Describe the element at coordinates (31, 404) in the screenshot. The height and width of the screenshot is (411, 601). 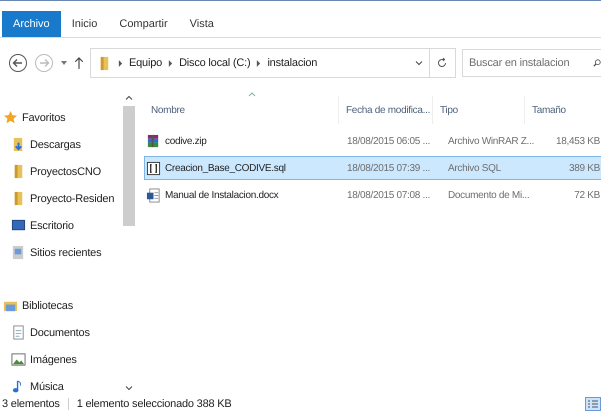
I see `item-count: 3 elementos` at that location.